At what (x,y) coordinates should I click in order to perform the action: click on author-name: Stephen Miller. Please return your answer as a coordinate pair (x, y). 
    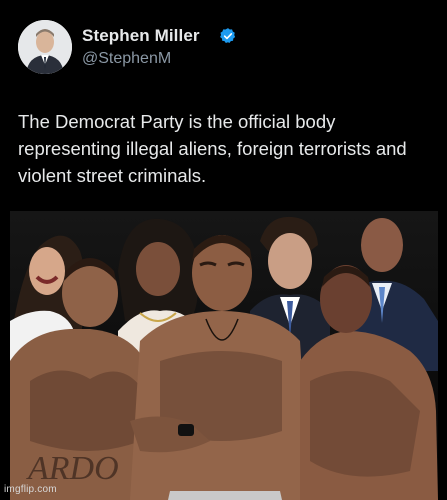
    Looking at the image, I should click on (141, 36).